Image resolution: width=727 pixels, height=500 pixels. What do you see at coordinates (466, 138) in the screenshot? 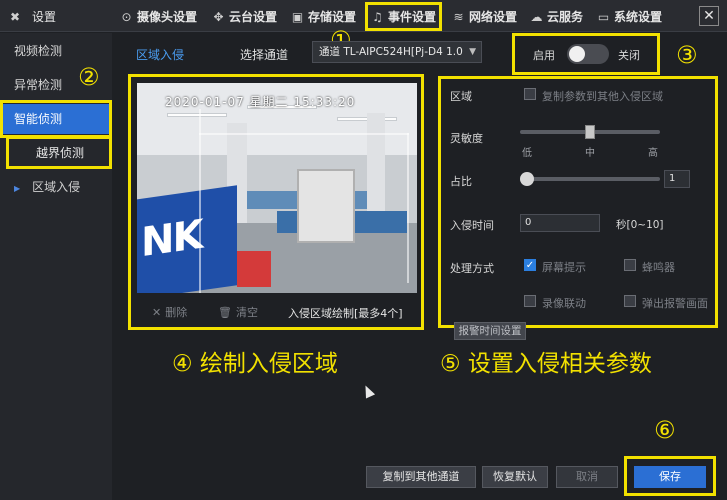
I see `sensitivity-label: 灵敏度` at bounding box center [466, 138].